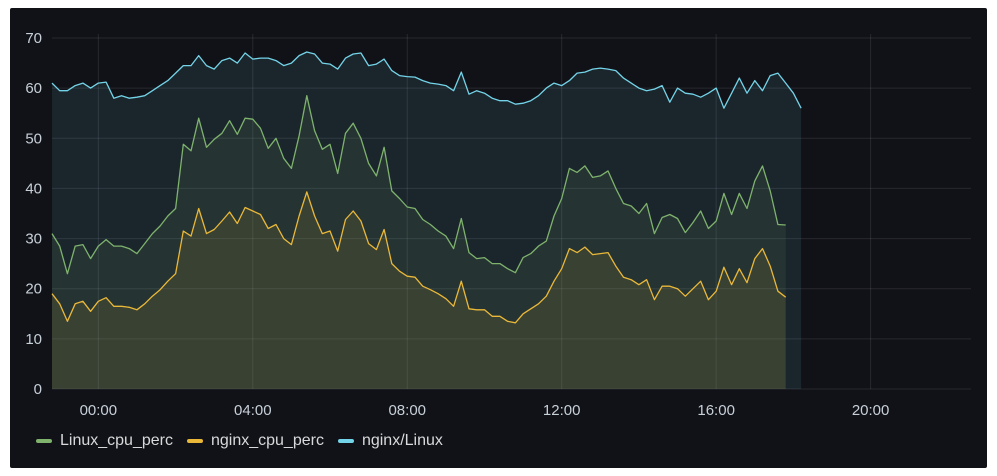 Image resolution: width=997 pixels, height=476 pixels. What do you see at coordinates (33, 38) in the screenshot?
I see `y-tick-label: 70` at bounding box center [33, 38].